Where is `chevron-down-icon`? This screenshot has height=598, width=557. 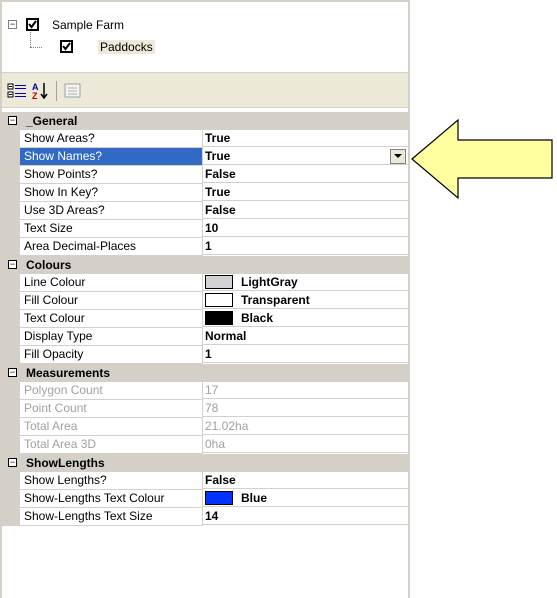
chevron-down-icon is located at coordinates (398, 156).